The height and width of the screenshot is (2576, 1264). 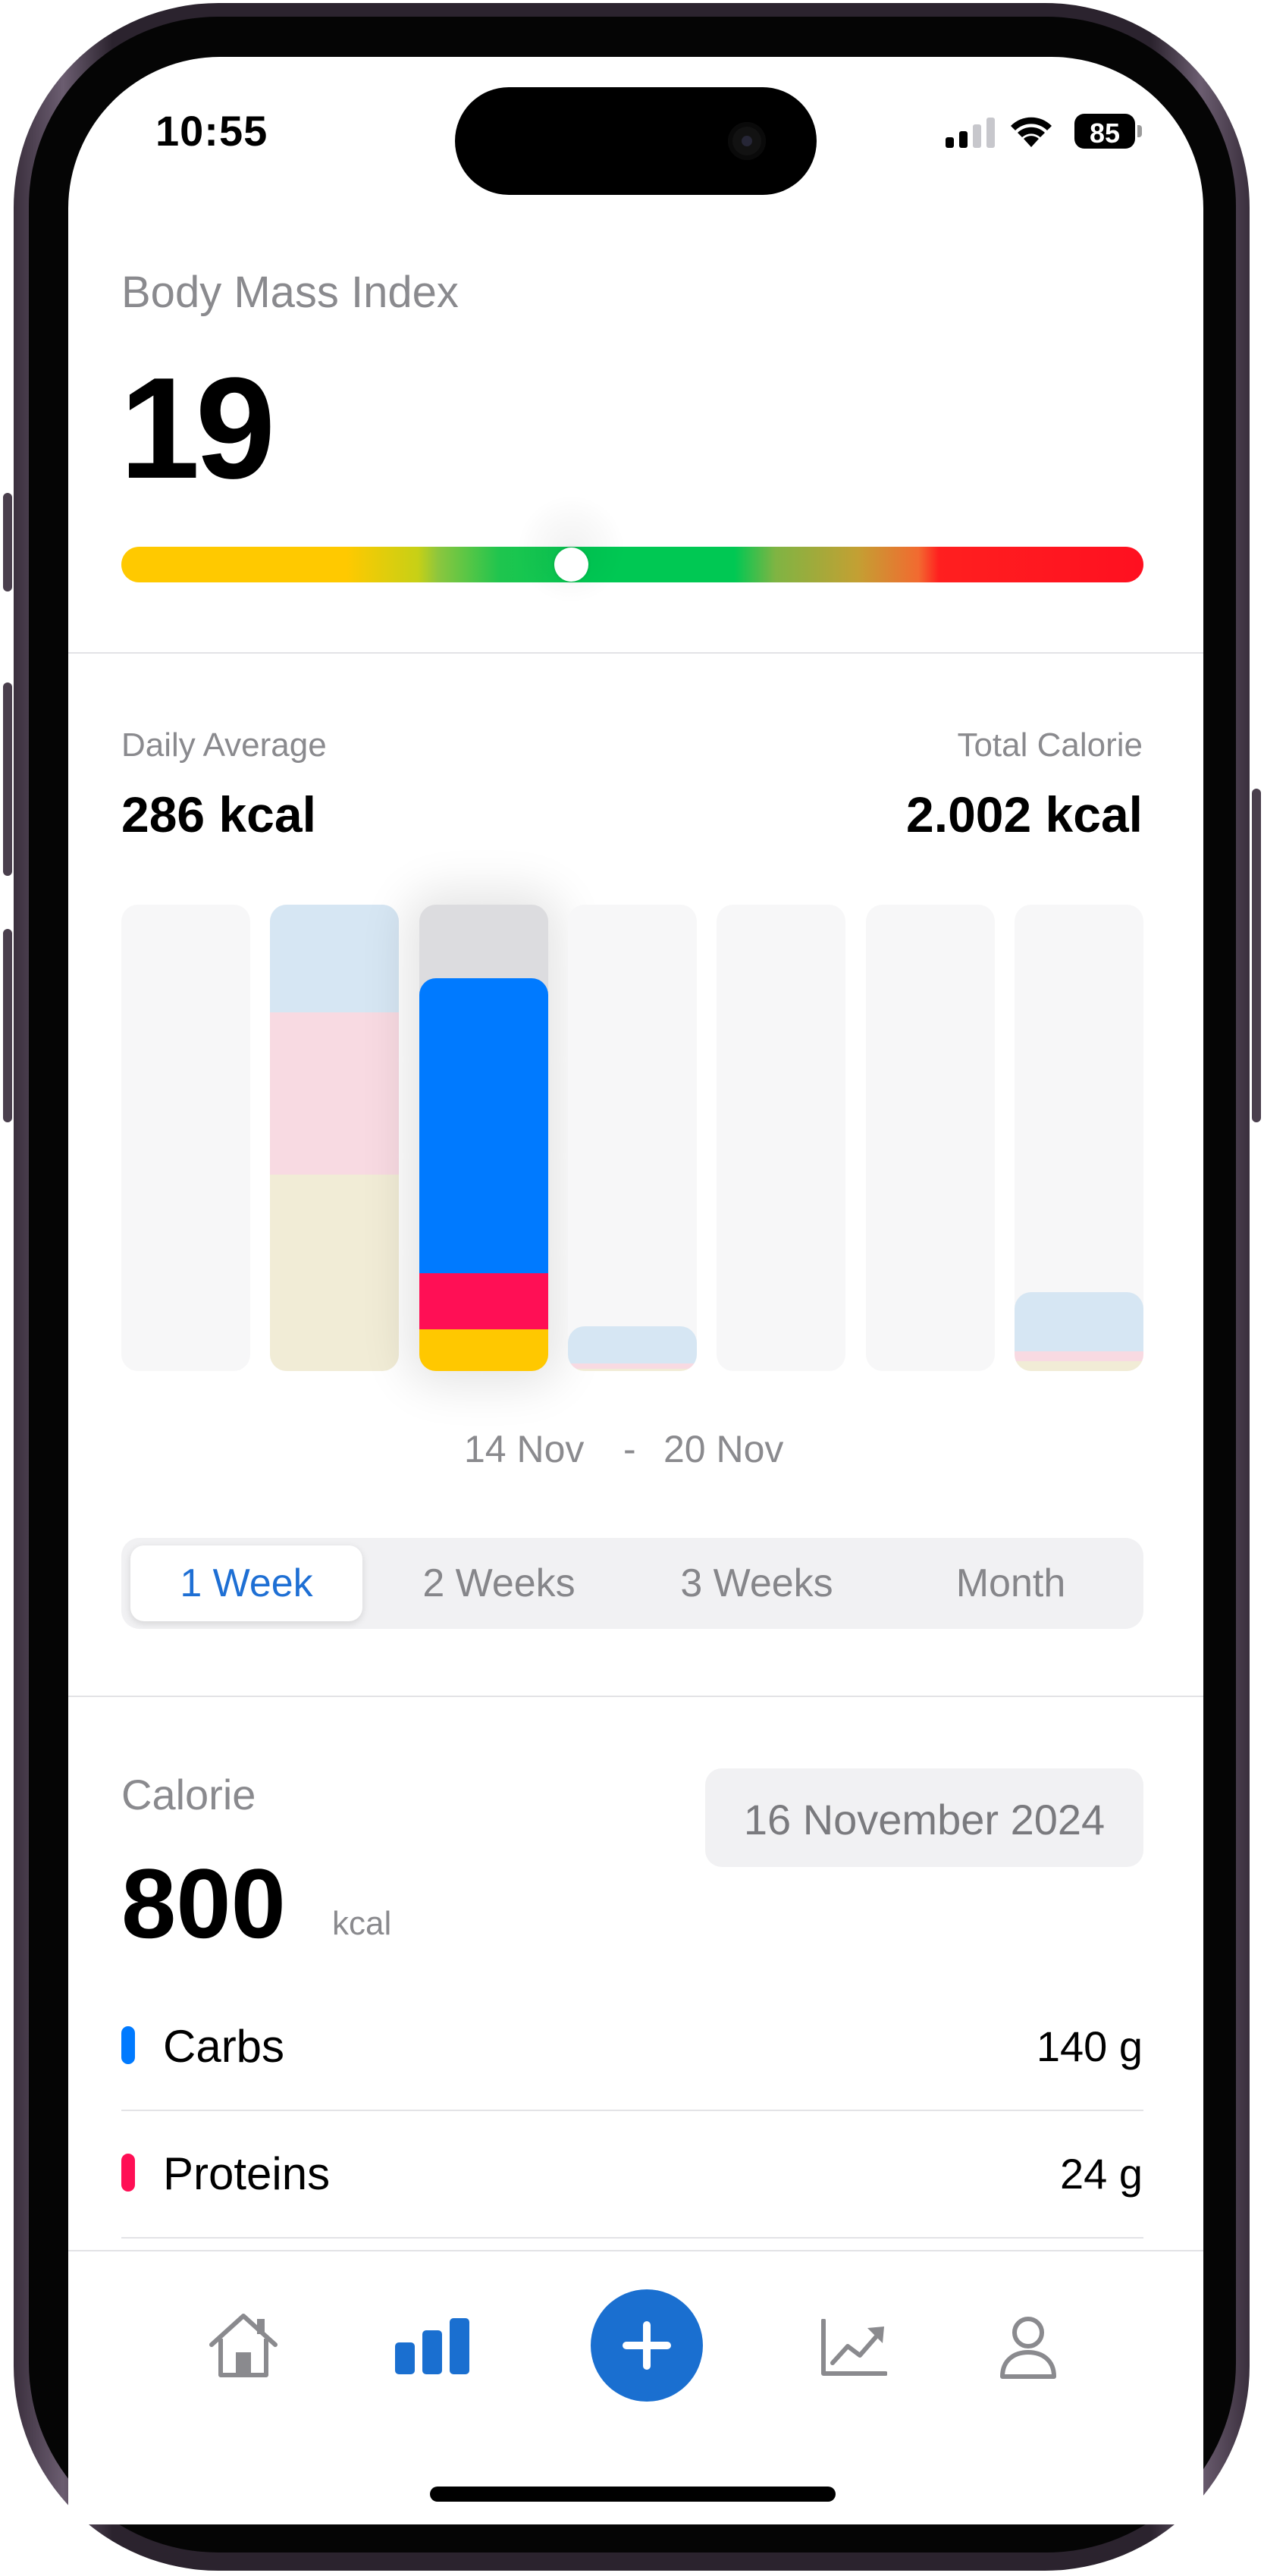 I want to click on calorie-bar-chart, so click(x=632, y=1138).